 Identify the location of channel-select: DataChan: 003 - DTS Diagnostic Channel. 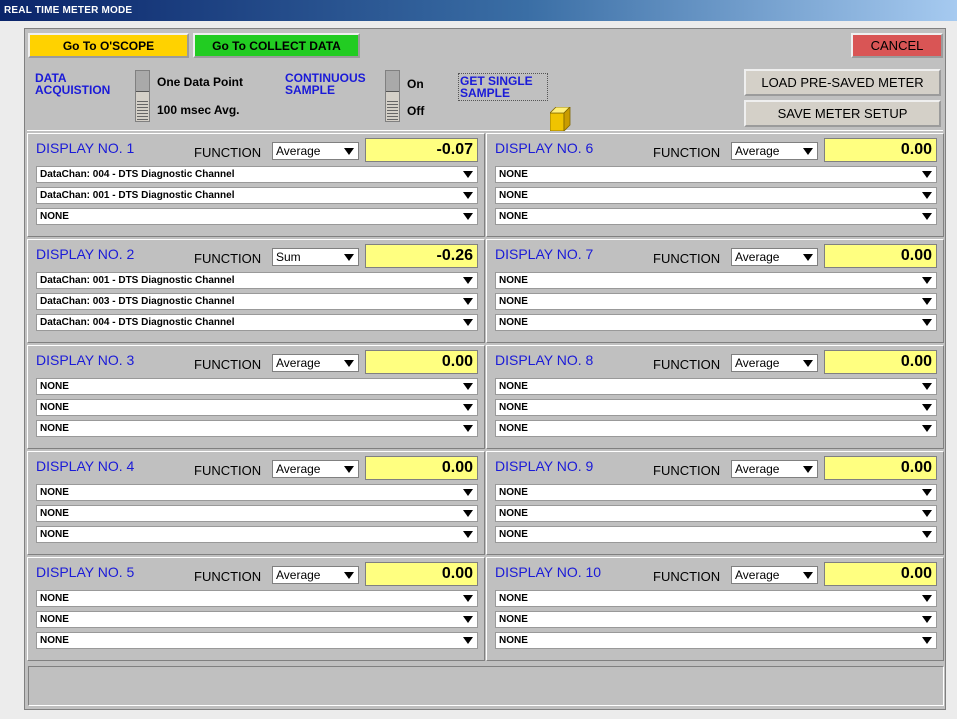
(257, 301).